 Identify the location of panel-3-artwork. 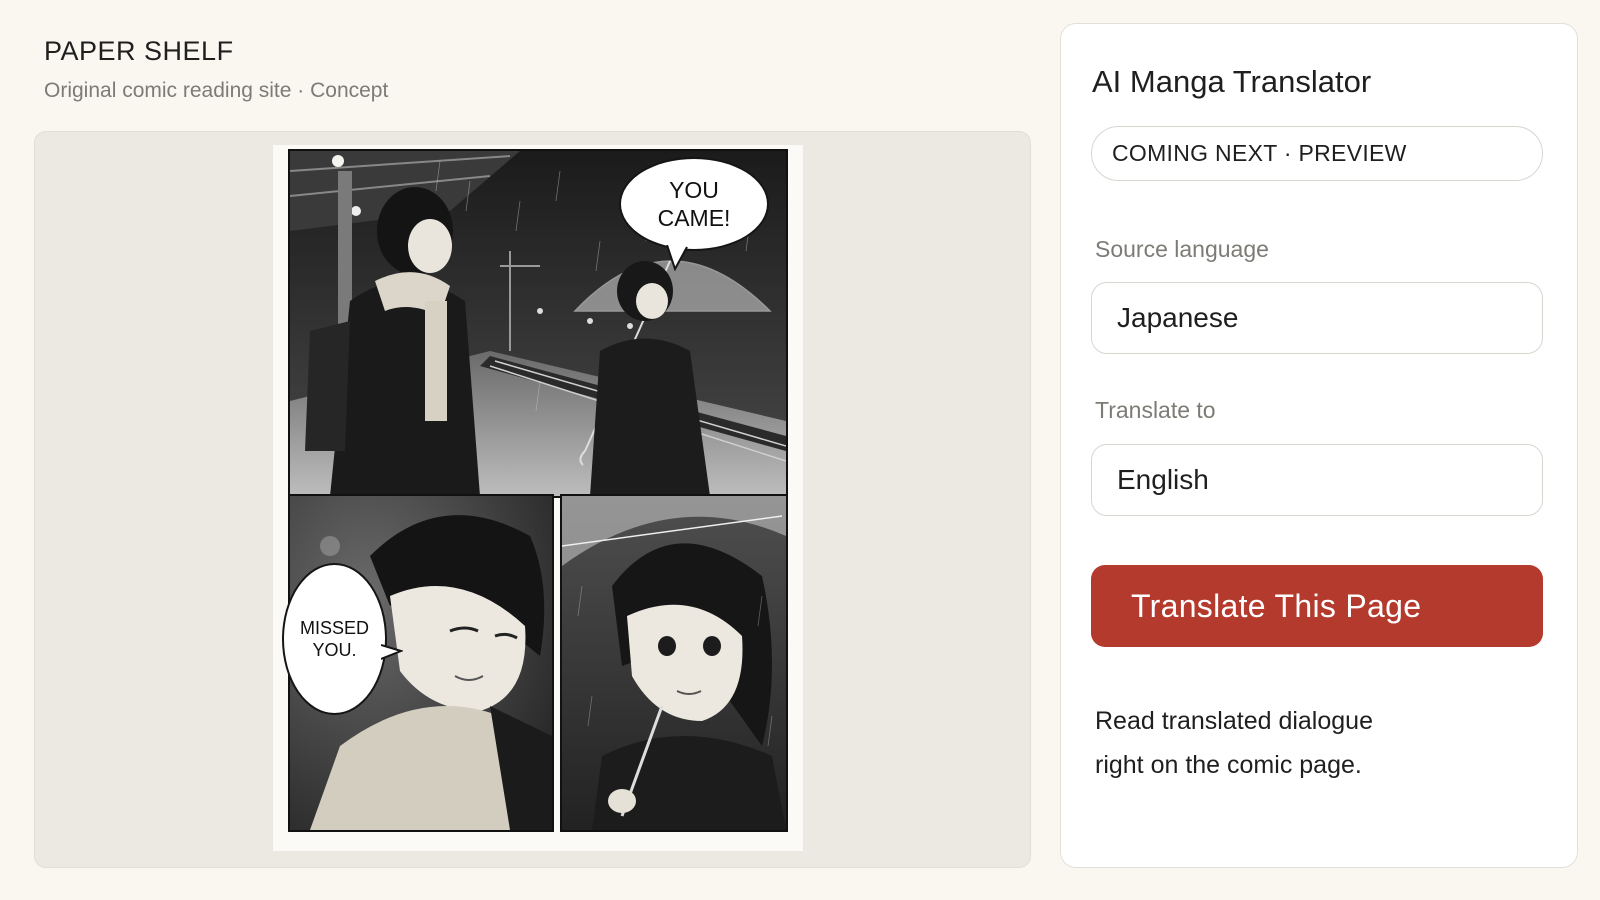
(674, 663).